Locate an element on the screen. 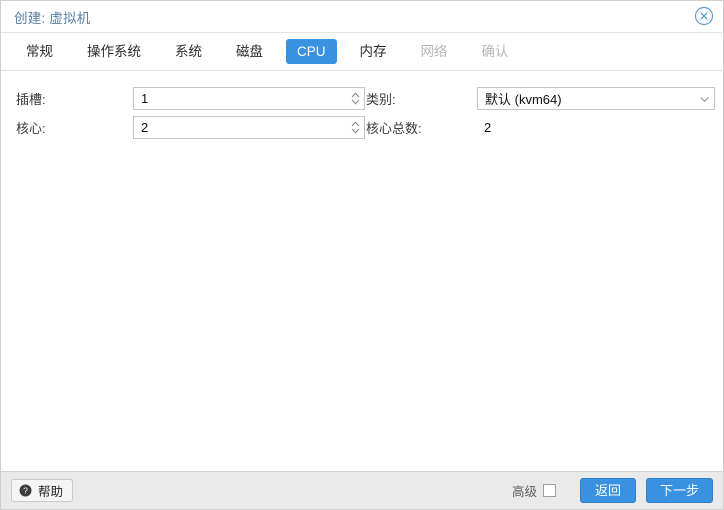 The height and width of the screenshot is (510, 724). sockets-input: 1 is located at coordinates (240, 98).